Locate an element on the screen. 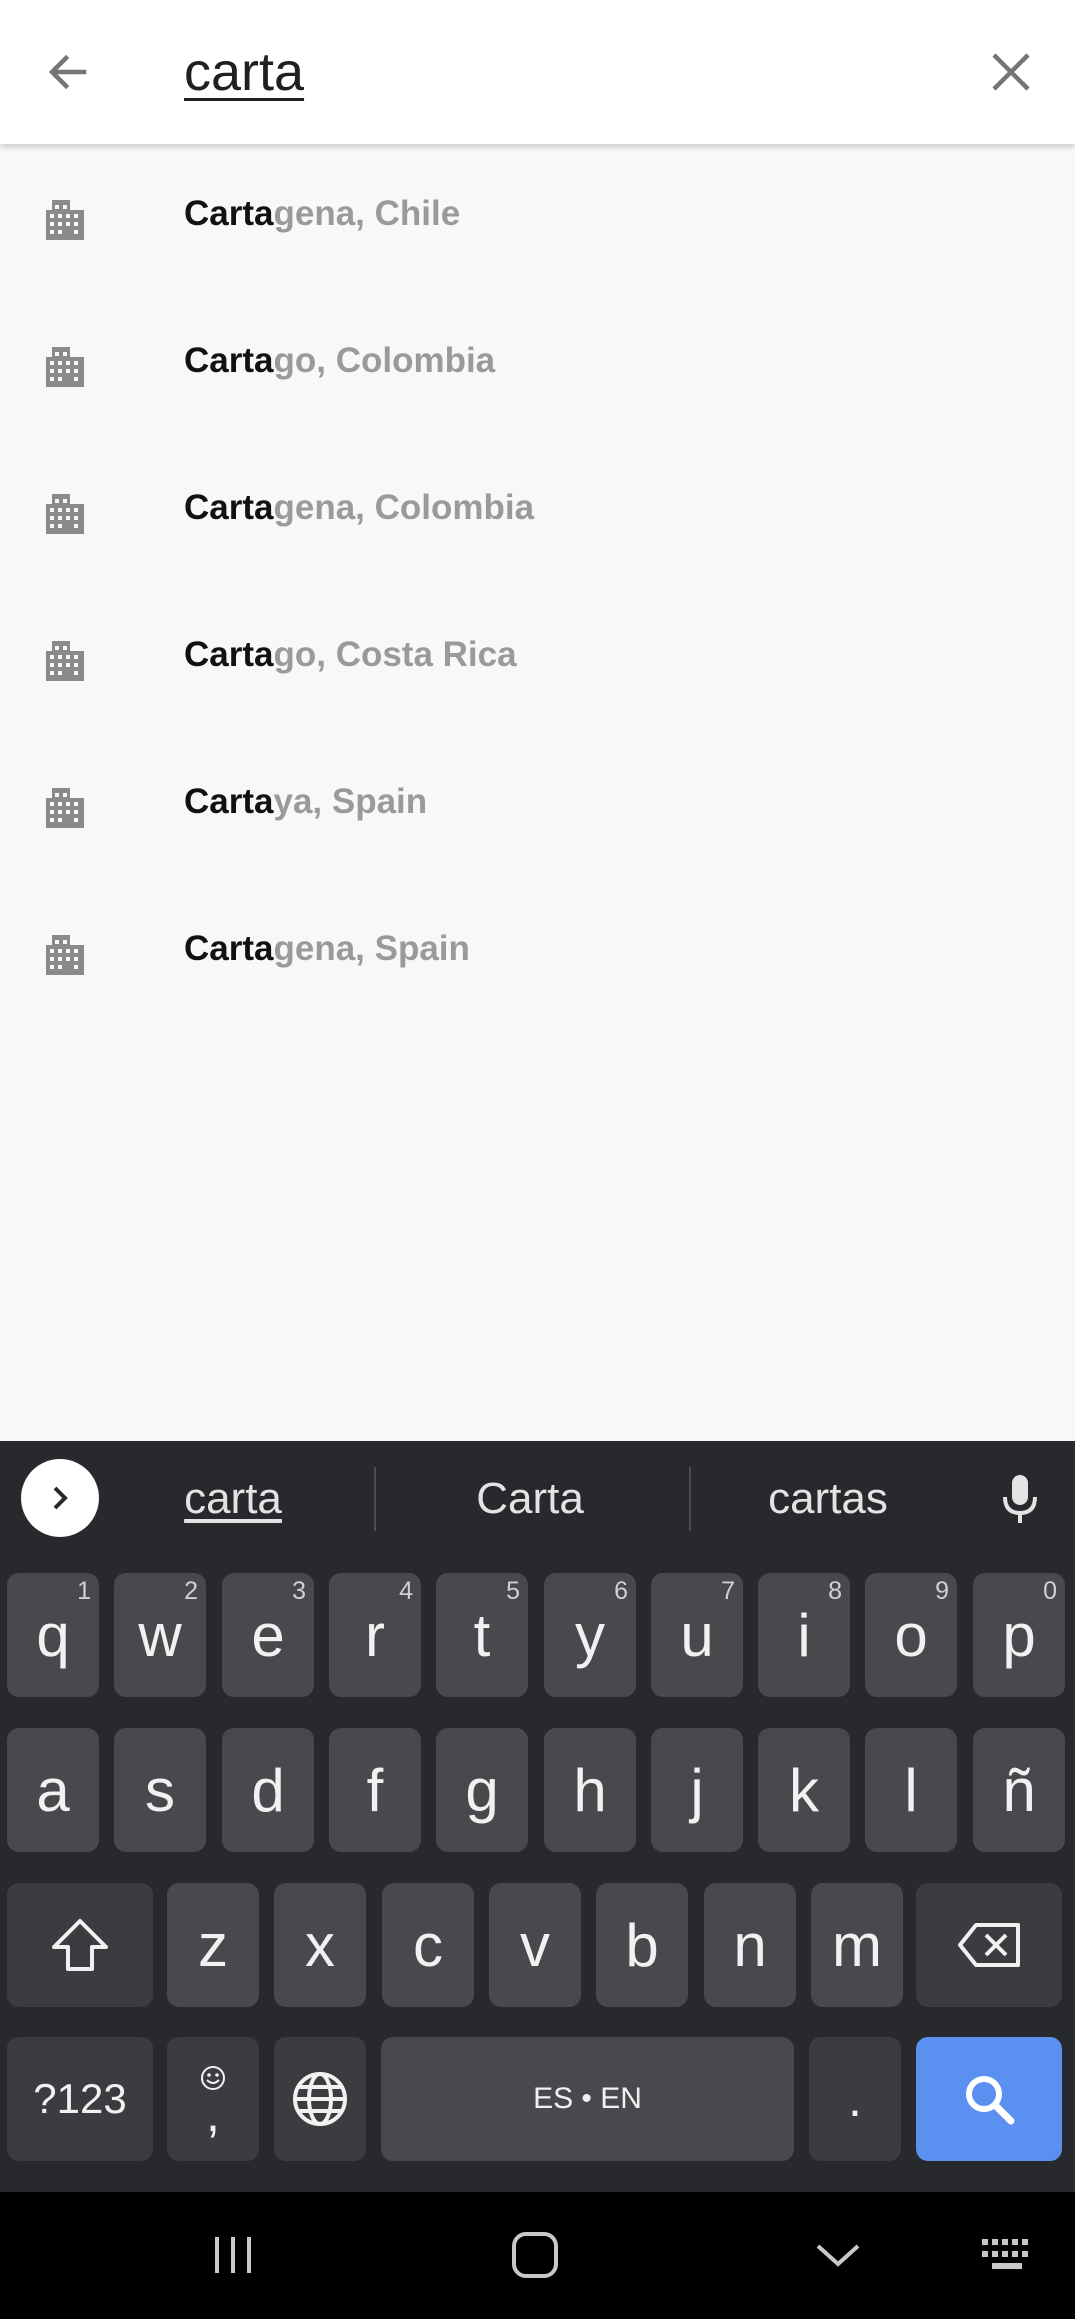  key-h: h is located at coordinates (590, 1790).